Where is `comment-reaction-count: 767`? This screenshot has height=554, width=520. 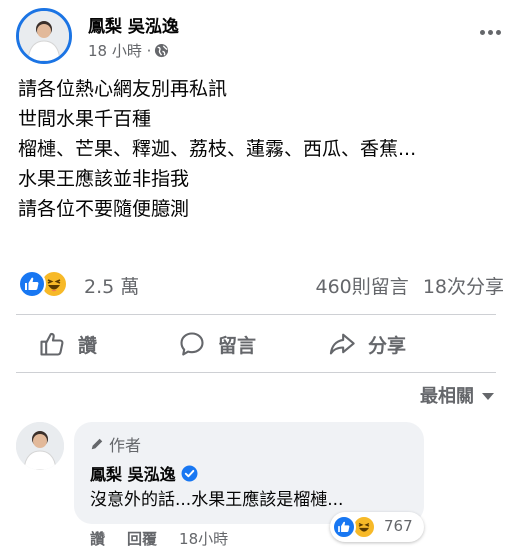 comment-reaction-count: 767 is located at coordinates (398, 526).